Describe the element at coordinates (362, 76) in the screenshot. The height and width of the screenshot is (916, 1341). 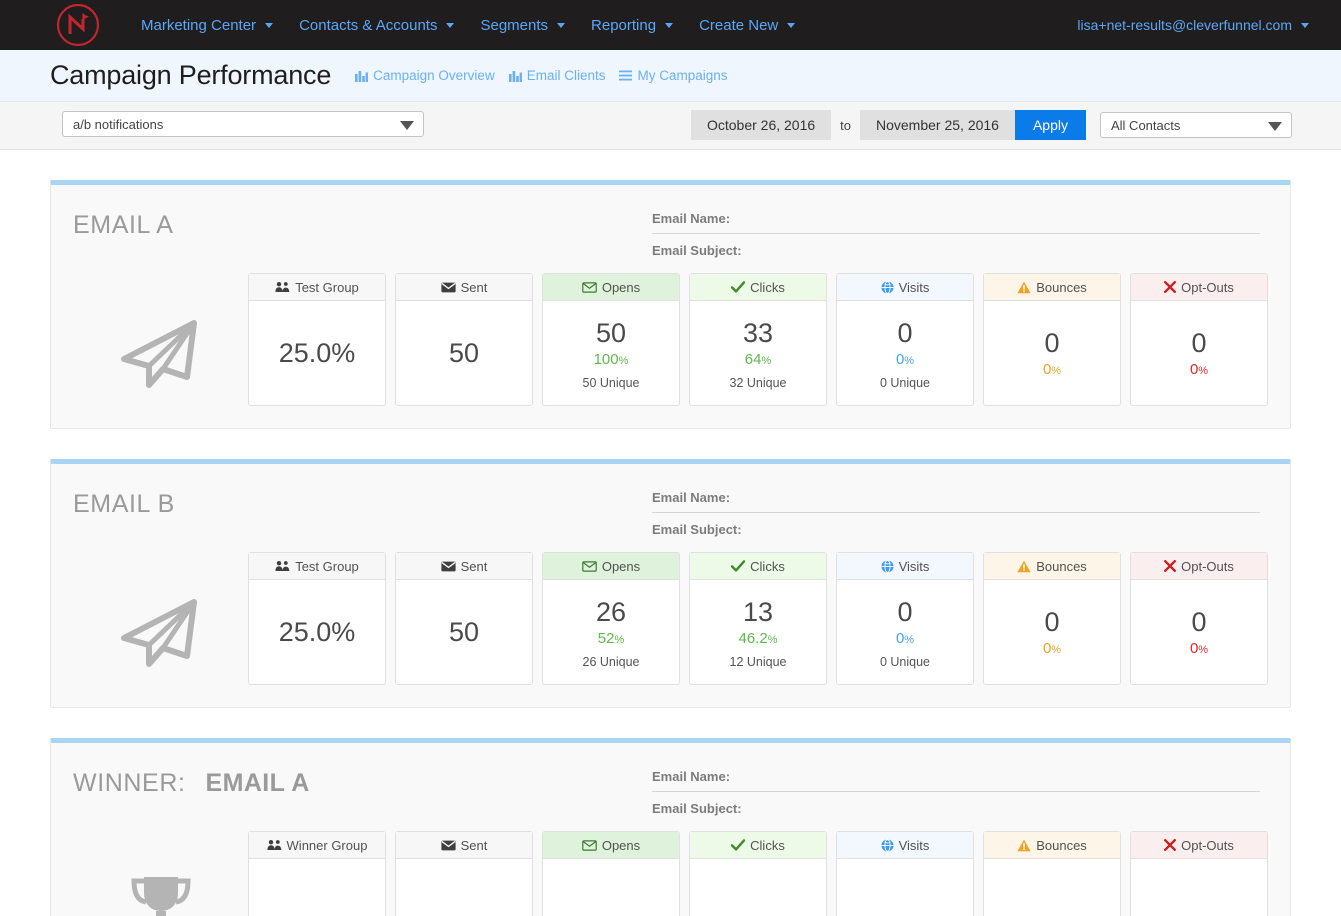
I see `bar-chart-icon` at that location.